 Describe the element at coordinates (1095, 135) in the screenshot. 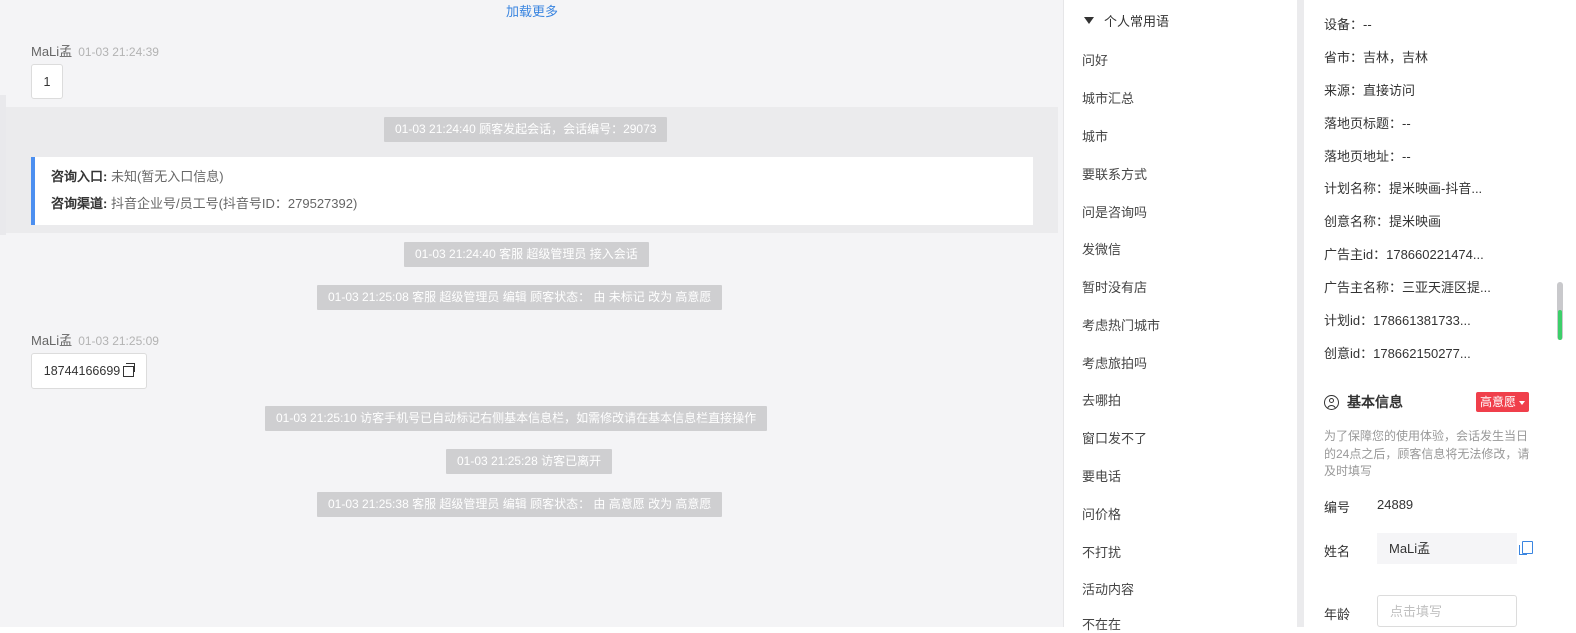

I see `phrase-item: 城市` at that location.